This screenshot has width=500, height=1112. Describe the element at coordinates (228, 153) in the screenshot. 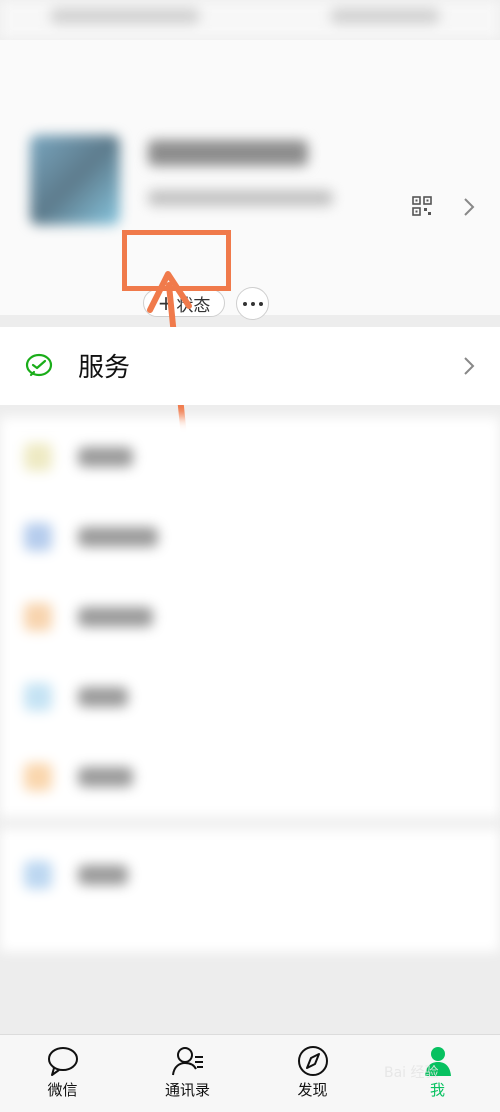

I see `nickname-blurred` at that location.